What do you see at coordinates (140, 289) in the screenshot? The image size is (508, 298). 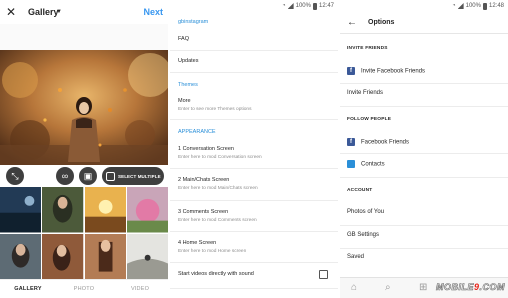 I see `tab-video: VIDEO` at bounding box center [140, 289].